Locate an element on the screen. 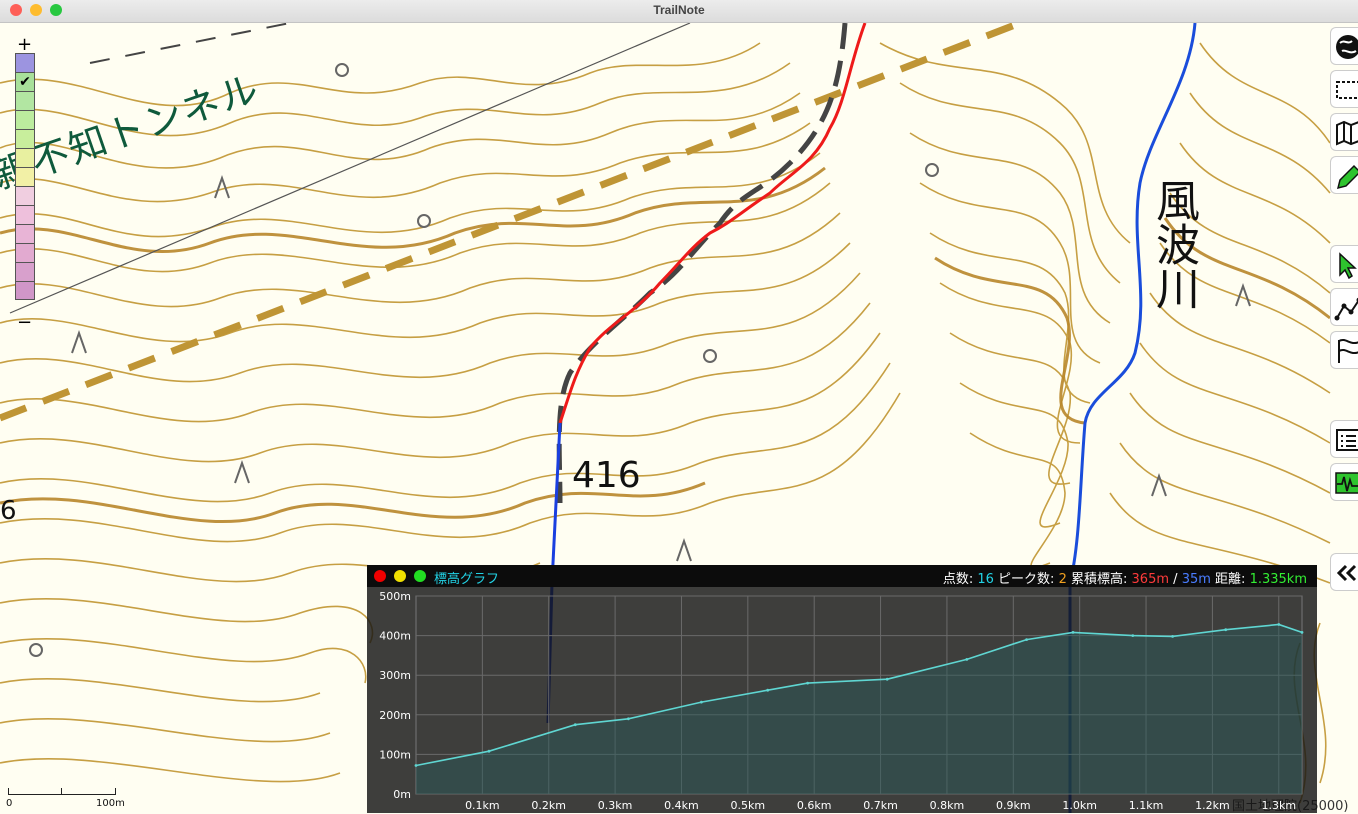 This screenshot has width=1358, height=814. points-label: 点数: is located at coordinates (958, 579).